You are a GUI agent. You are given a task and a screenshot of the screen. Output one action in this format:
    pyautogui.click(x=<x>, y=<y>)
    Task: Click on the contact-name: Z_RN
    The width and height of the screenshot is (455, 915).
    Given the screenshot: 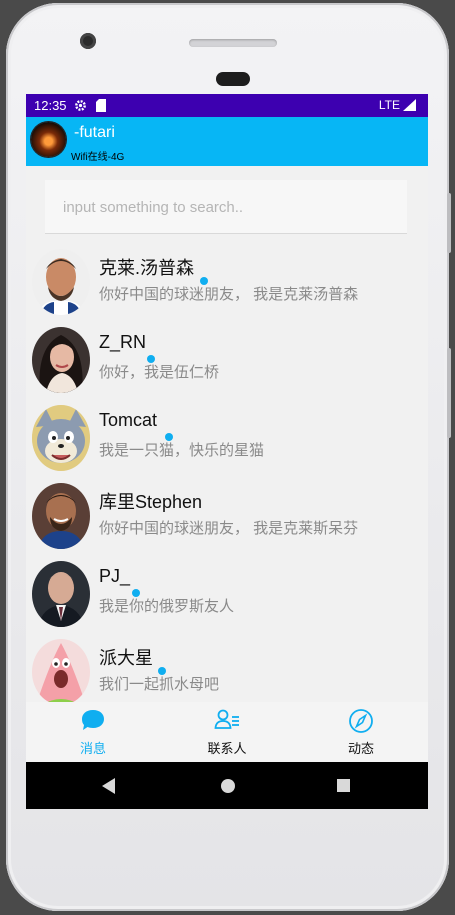 What is the action you would take?
    pyautogui.click(x=123, y=342)
    